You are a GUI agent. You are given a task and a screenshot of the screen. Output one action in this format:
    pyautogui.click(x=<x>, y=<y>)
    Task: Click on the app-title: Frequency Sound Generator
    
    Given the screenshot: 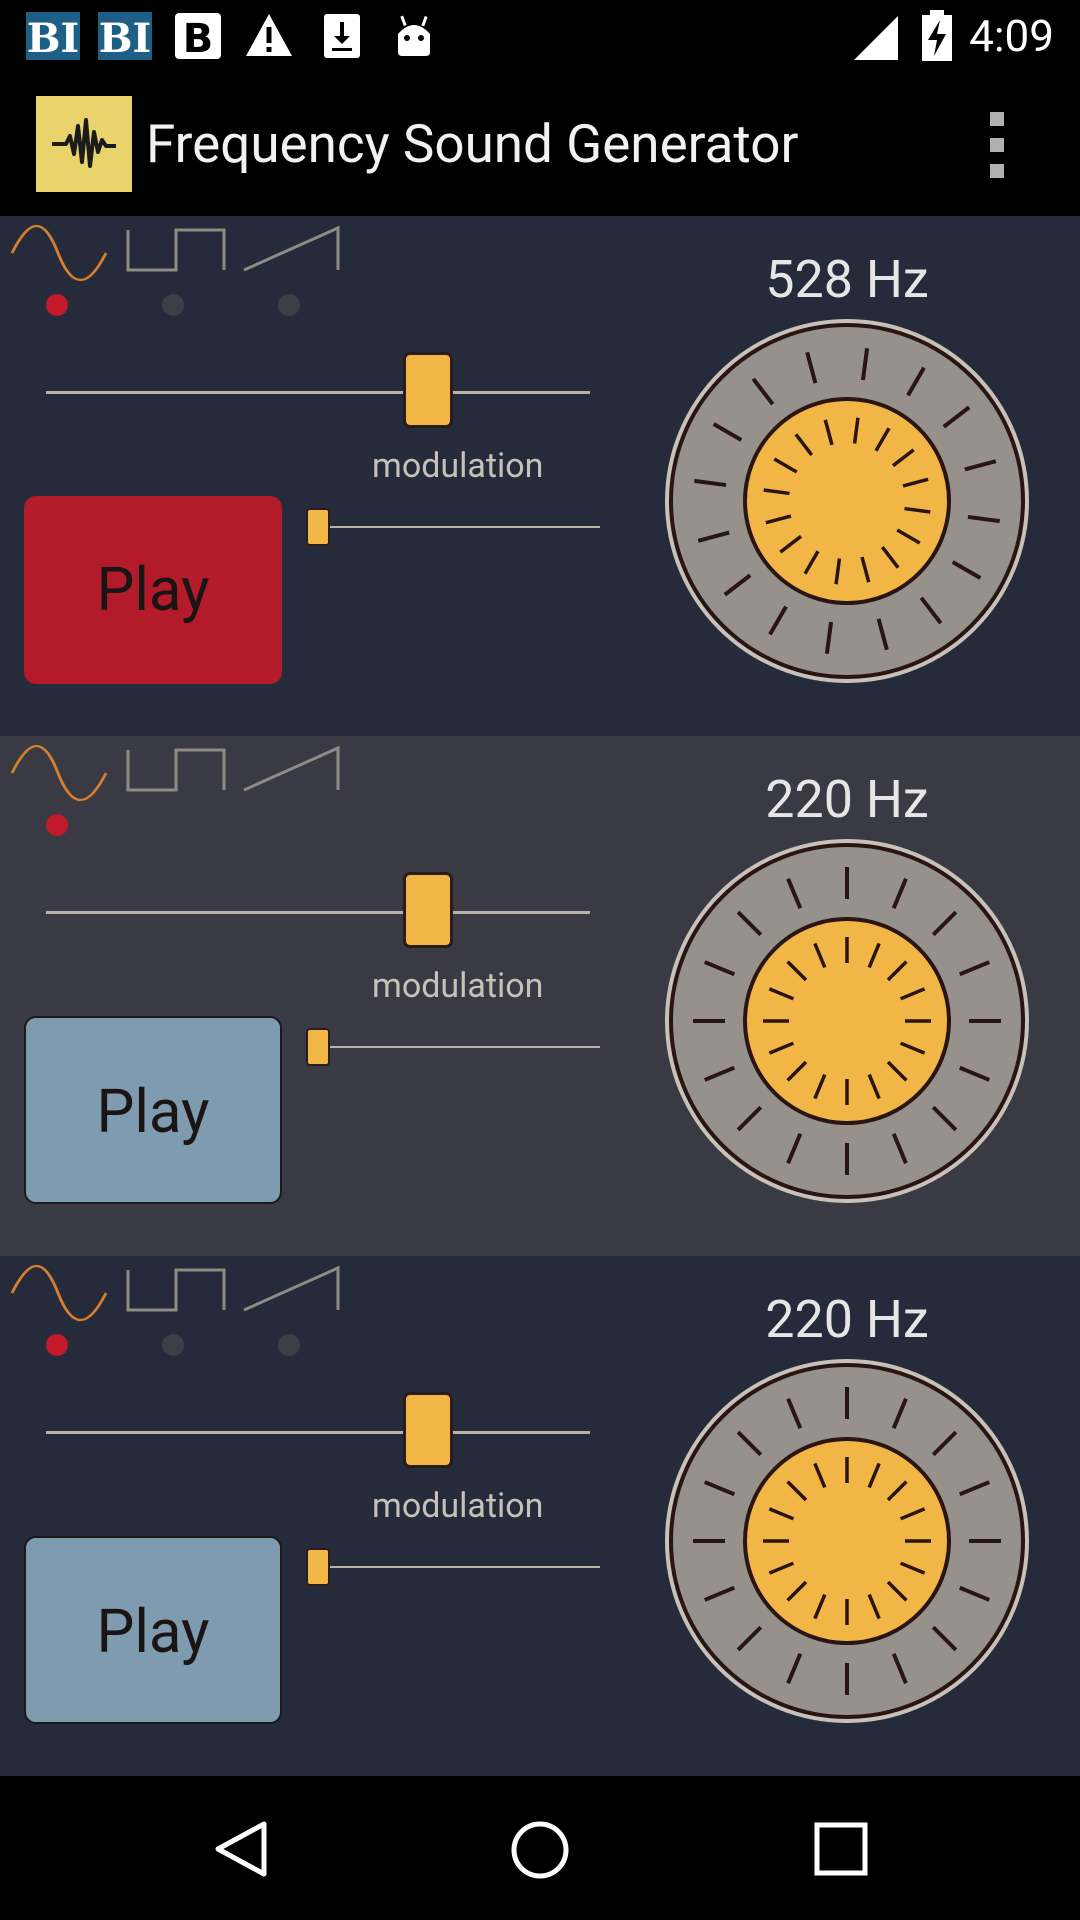 What is the action you would take?
    pyautogui.click(x=472, y=144)
    